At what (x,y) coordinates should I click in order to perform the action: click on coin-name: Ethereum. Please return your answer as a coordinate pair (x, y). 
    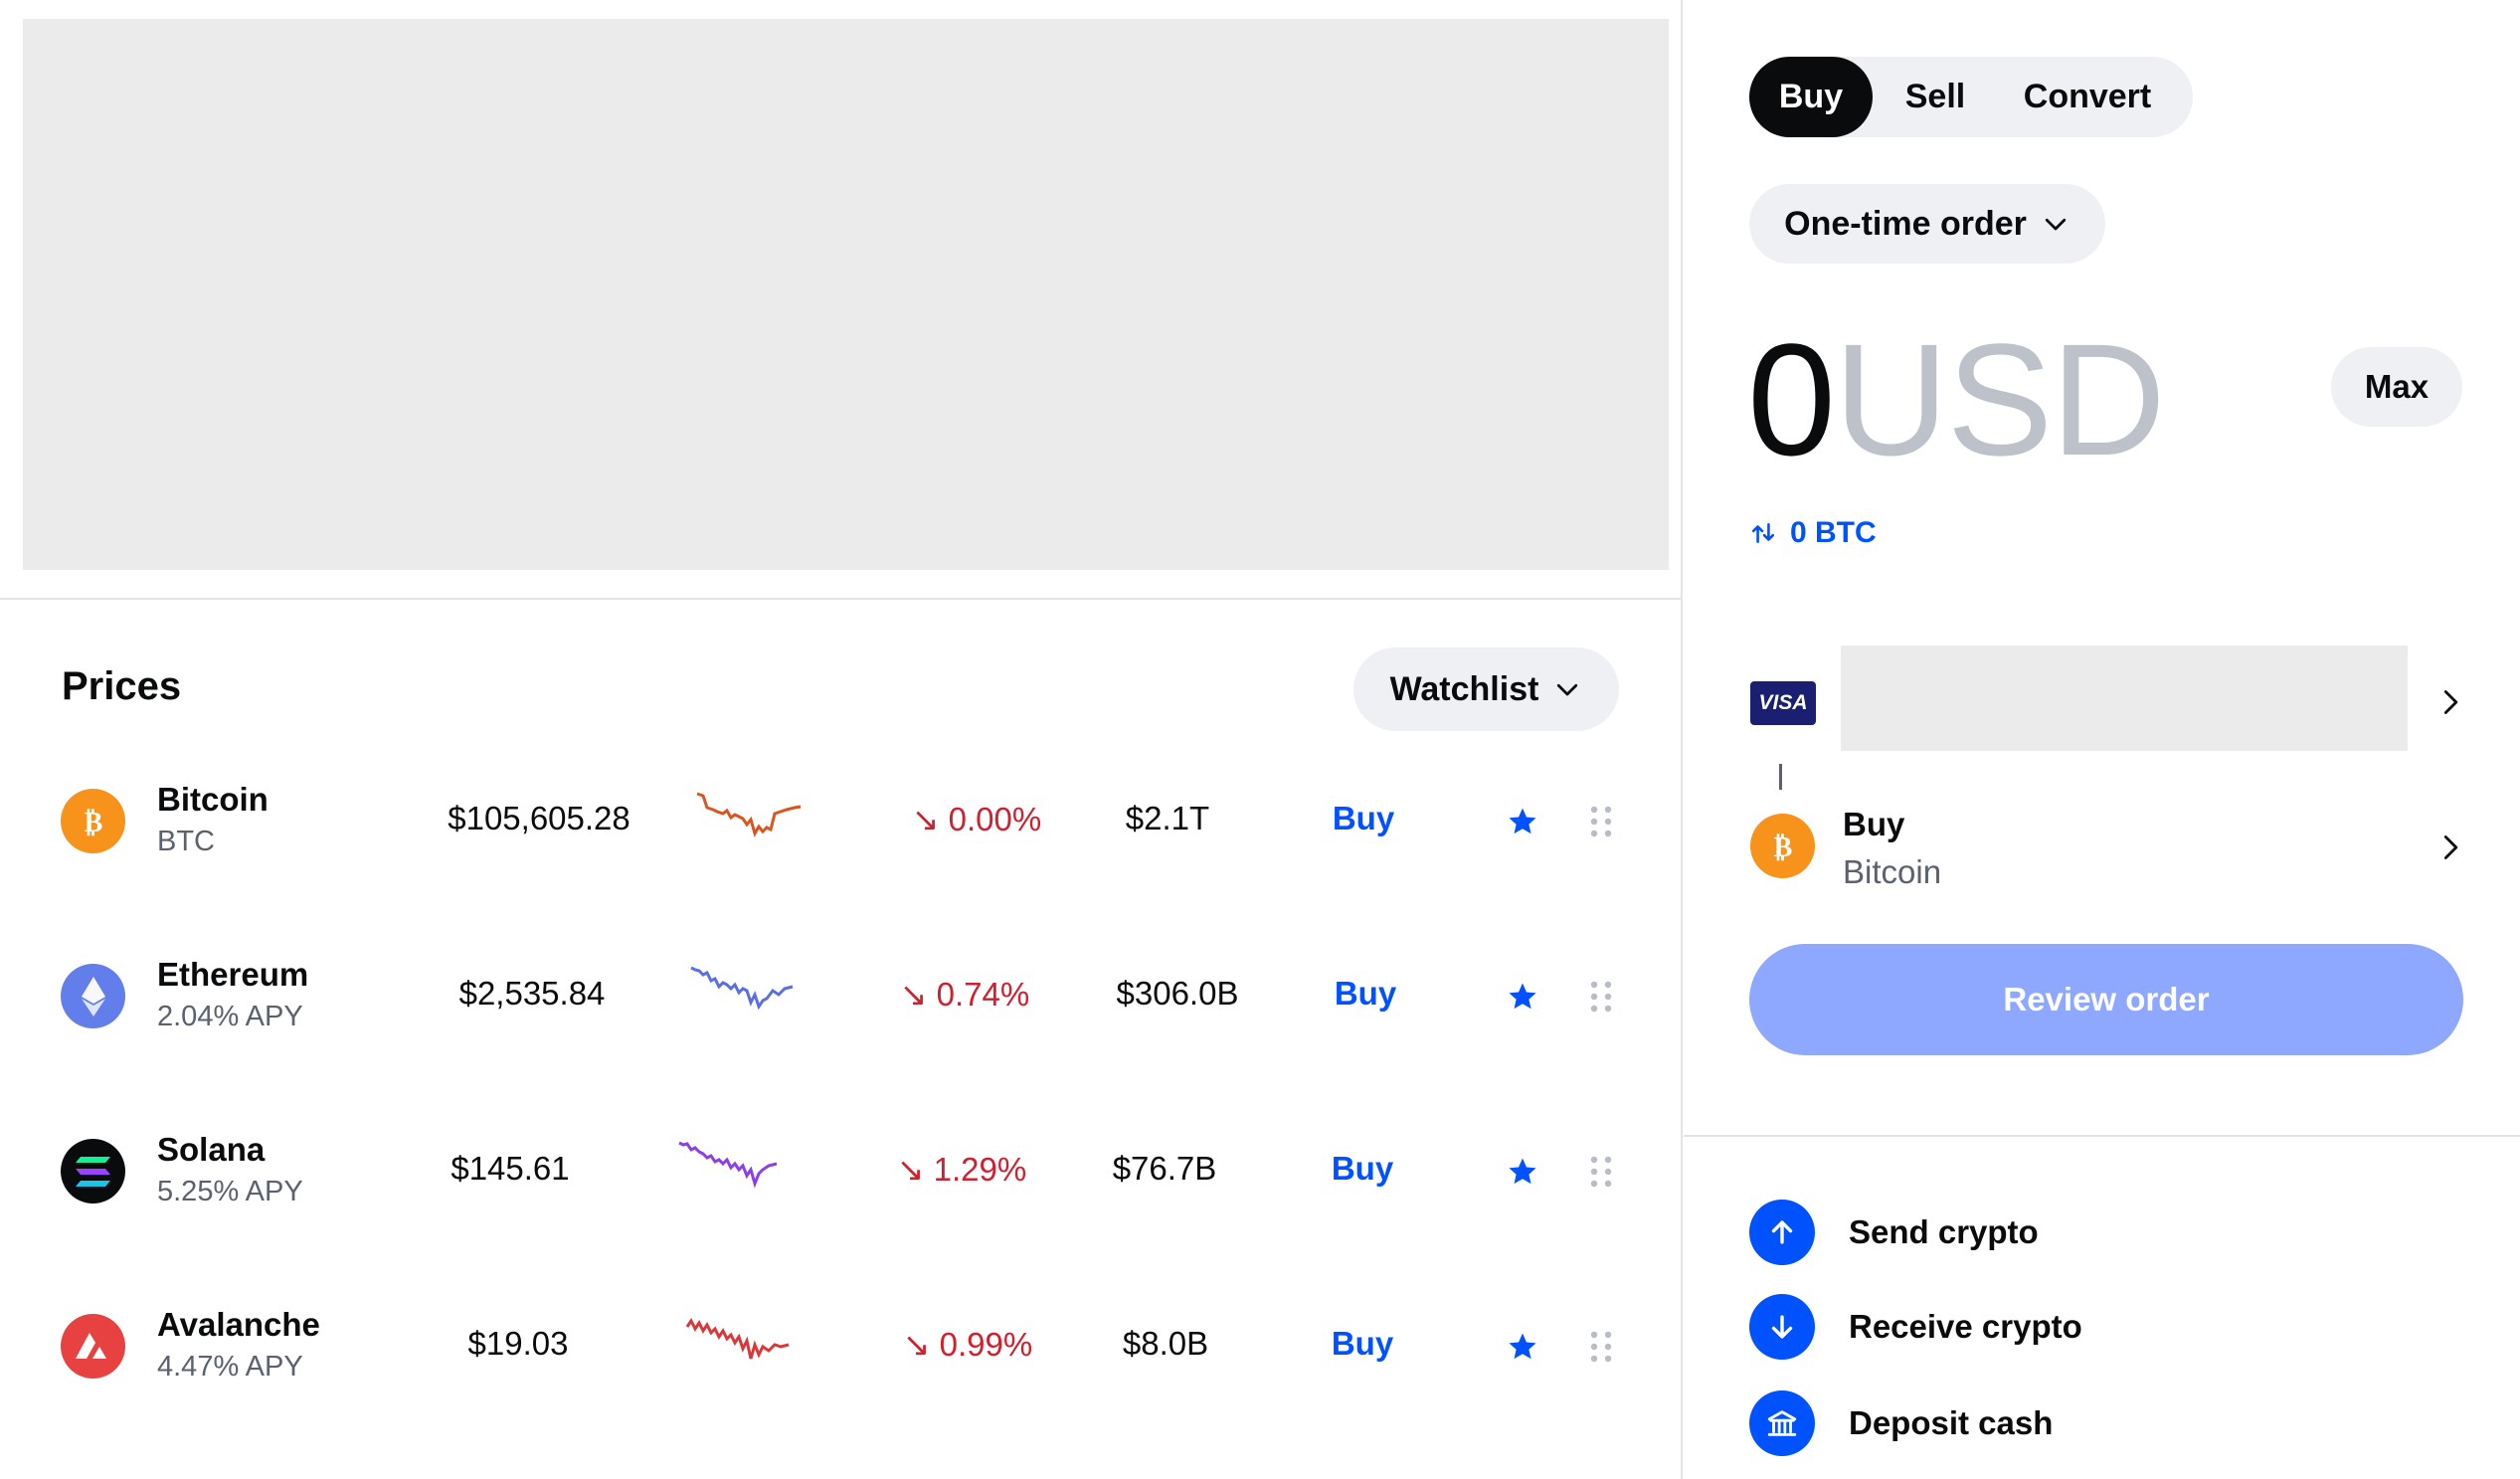
    Looking at the image, I should click on (233, 975).